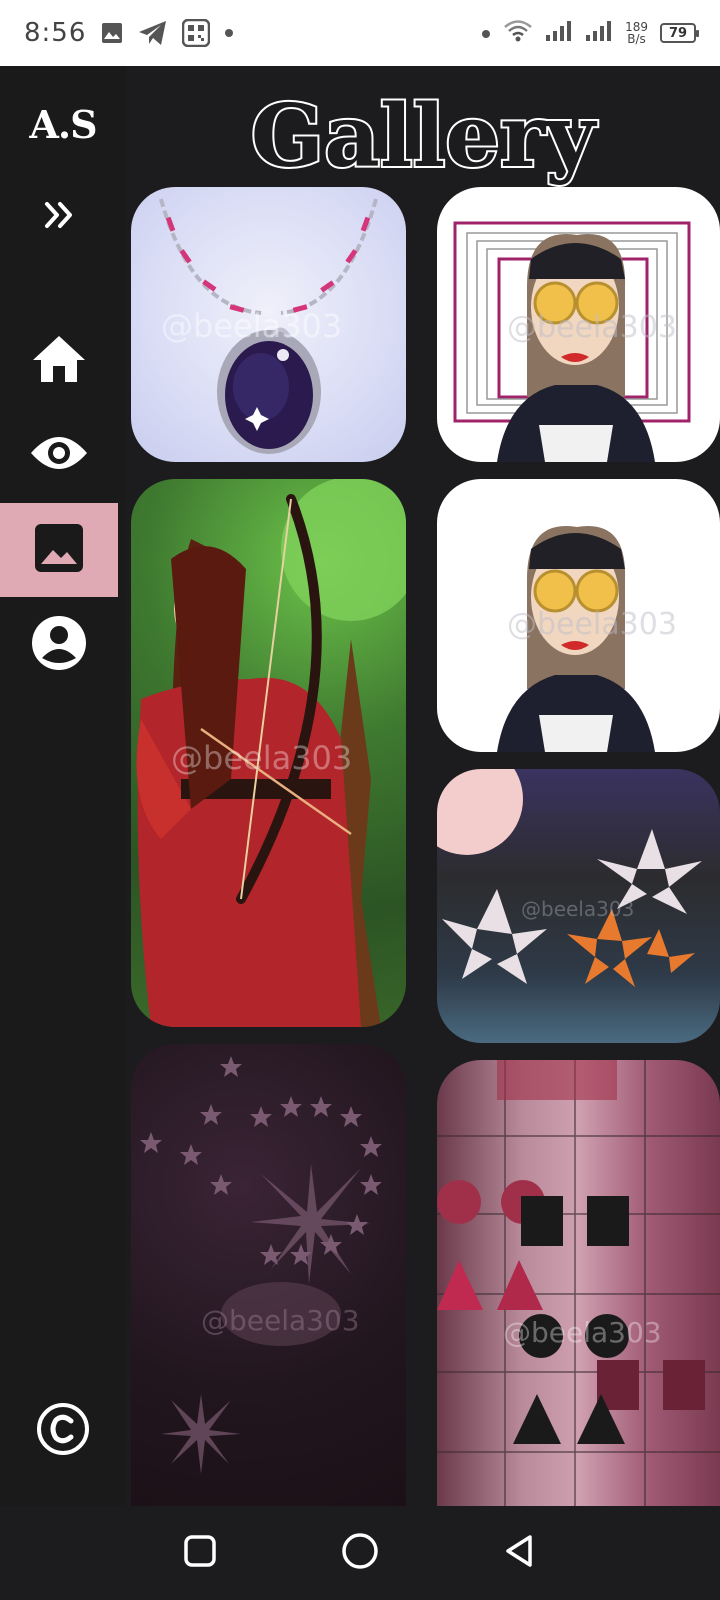 The image size is (720, 1600). I want to click on sidebar-item-home, so click(59, 361).